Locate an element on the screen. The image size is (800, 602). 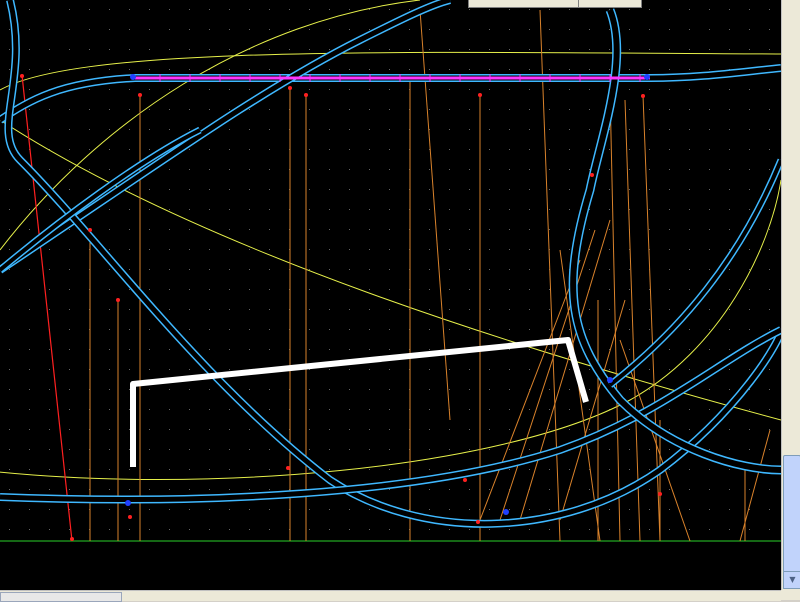
horizontal-scrollbar is located at coordinates (390, 596).